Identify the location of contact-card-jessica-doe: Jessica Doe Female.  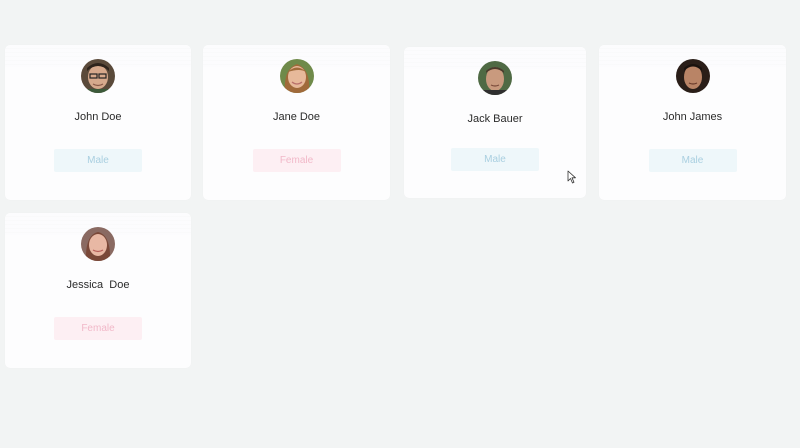
(98, 290).